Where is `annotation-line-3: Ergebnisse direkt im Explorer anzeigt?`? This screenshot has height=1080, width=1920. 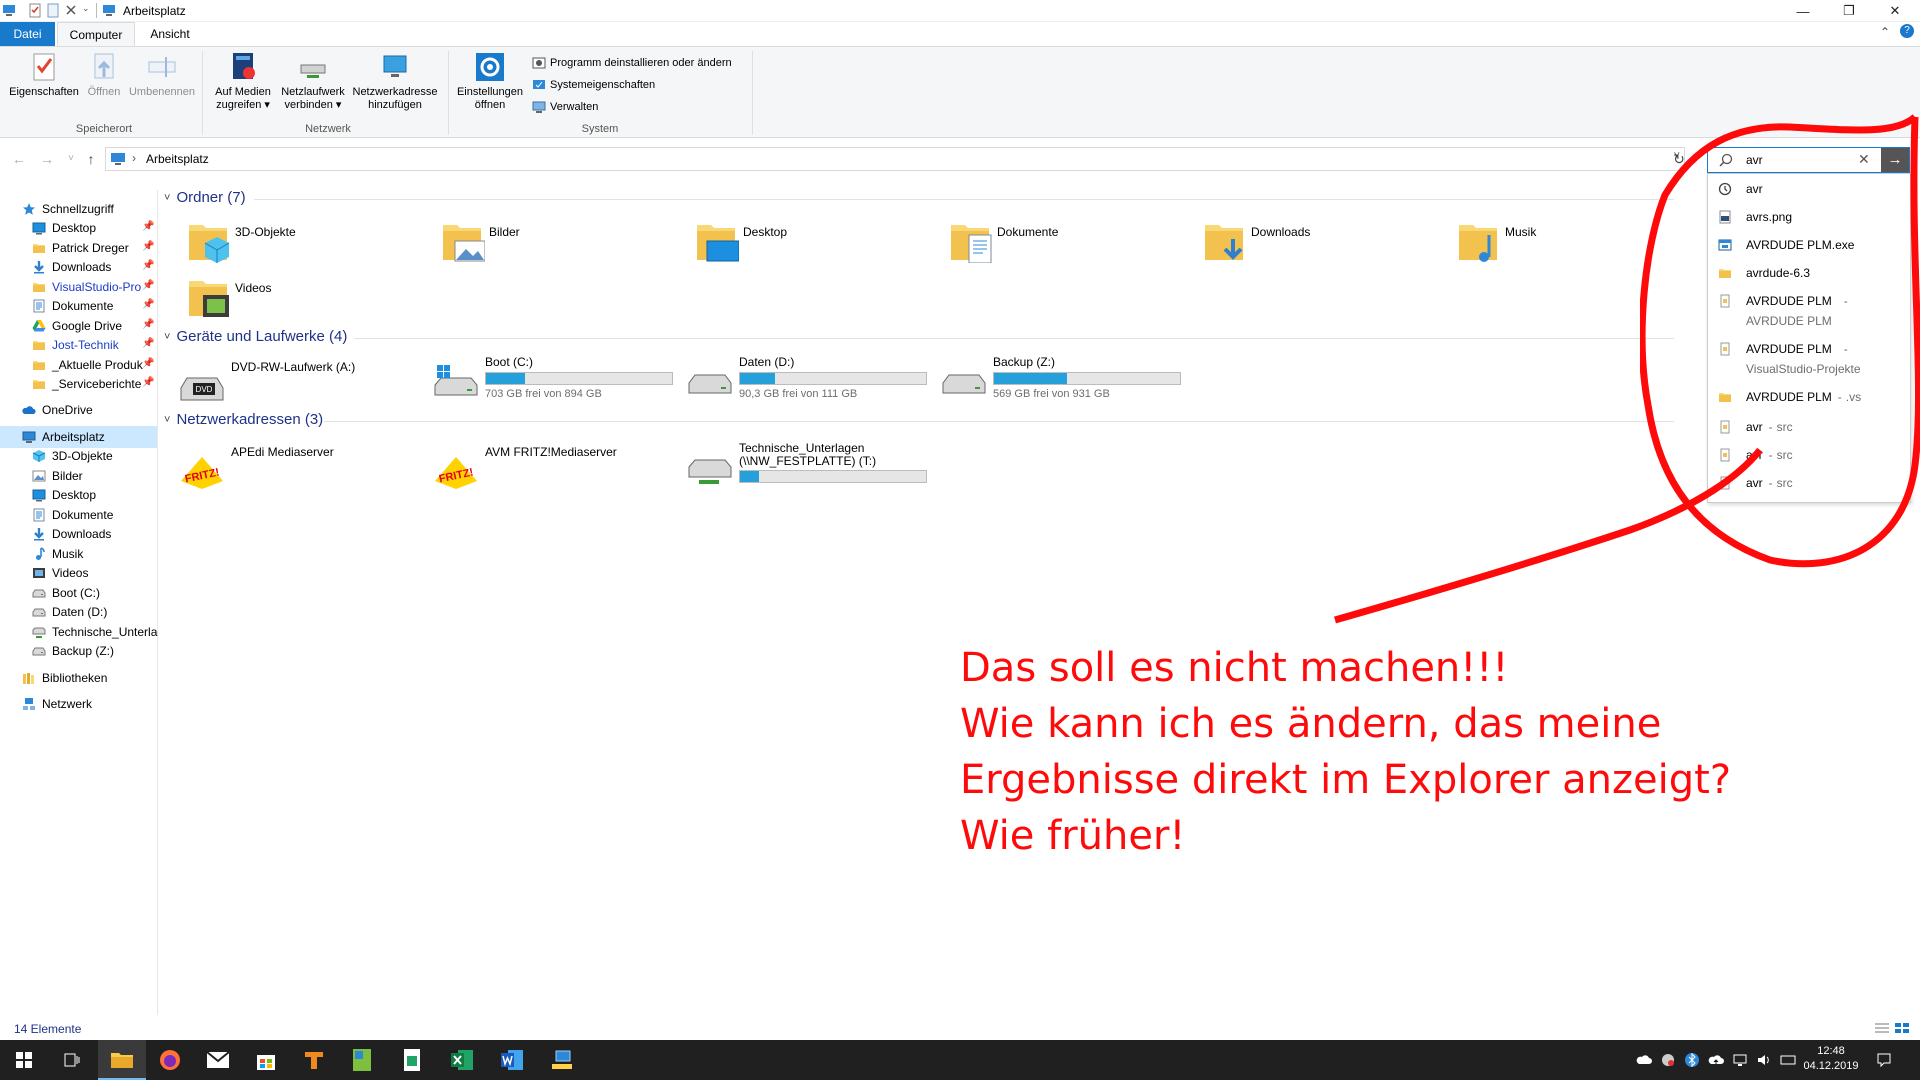 annotation-line-3: Ergebnisse direkt im Explorer anzeigt? is located at coordinates (1346, 780).